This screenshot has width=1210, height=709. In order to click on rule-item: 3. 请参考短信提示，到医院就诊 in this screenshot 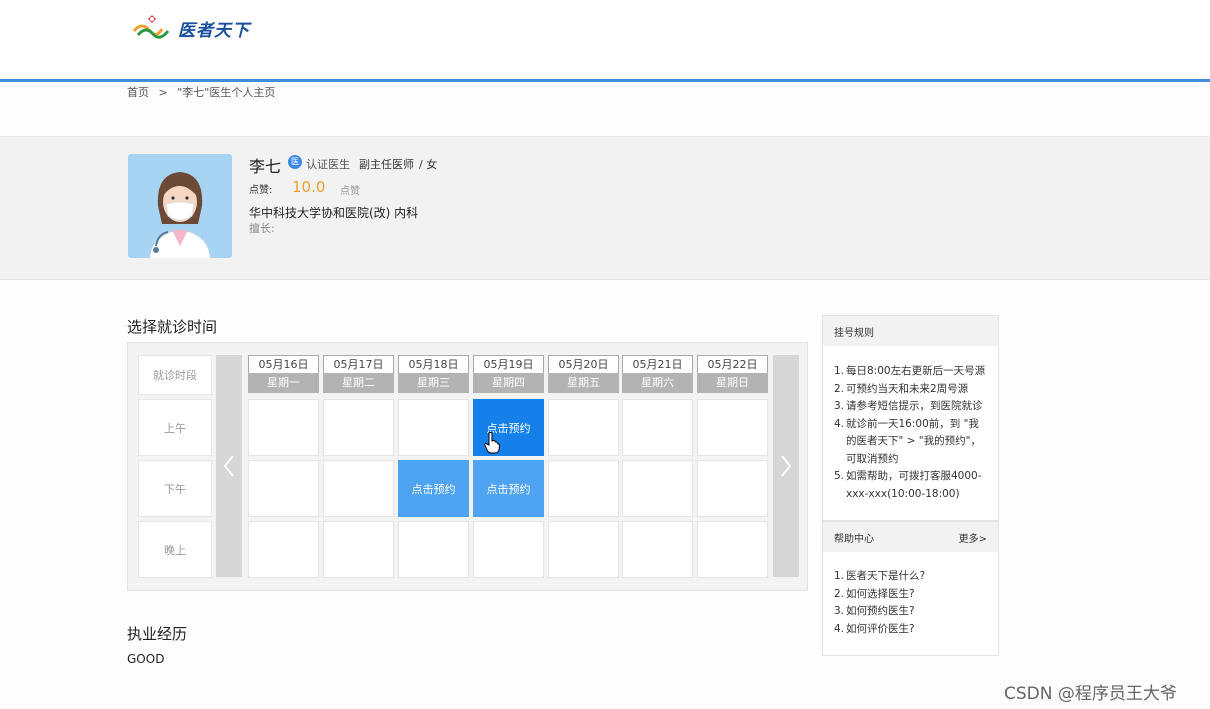, I will do `click(911, 407)`.